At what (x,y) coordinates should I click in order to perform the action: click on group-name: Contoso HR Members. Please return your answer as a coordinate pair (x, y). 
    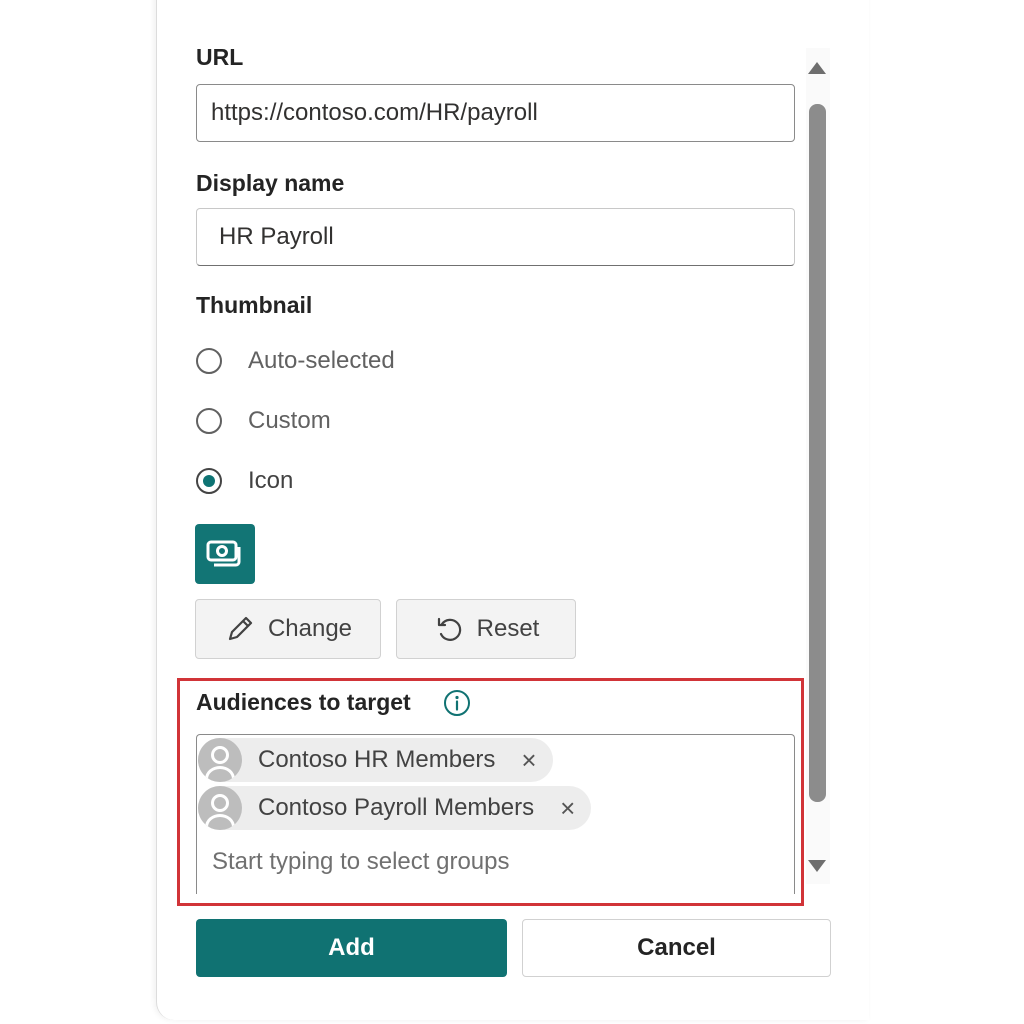
    Looking at the image, I should click on (377, 759).